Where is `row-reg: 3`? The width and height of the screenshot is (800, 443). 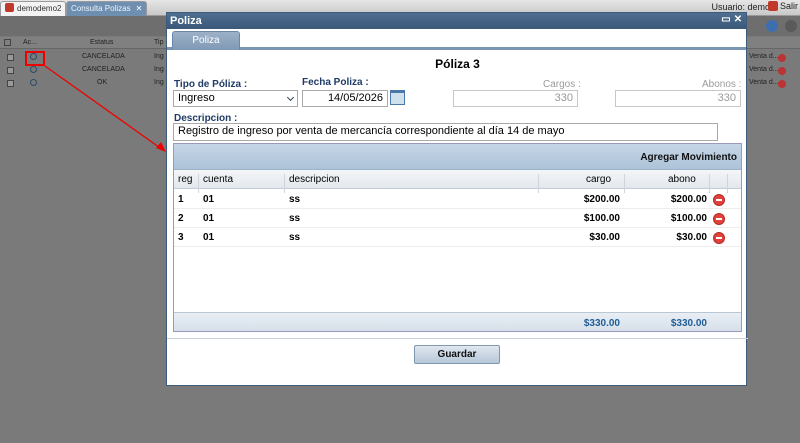 row-reg: 3 is located at coordinates (181, 237).